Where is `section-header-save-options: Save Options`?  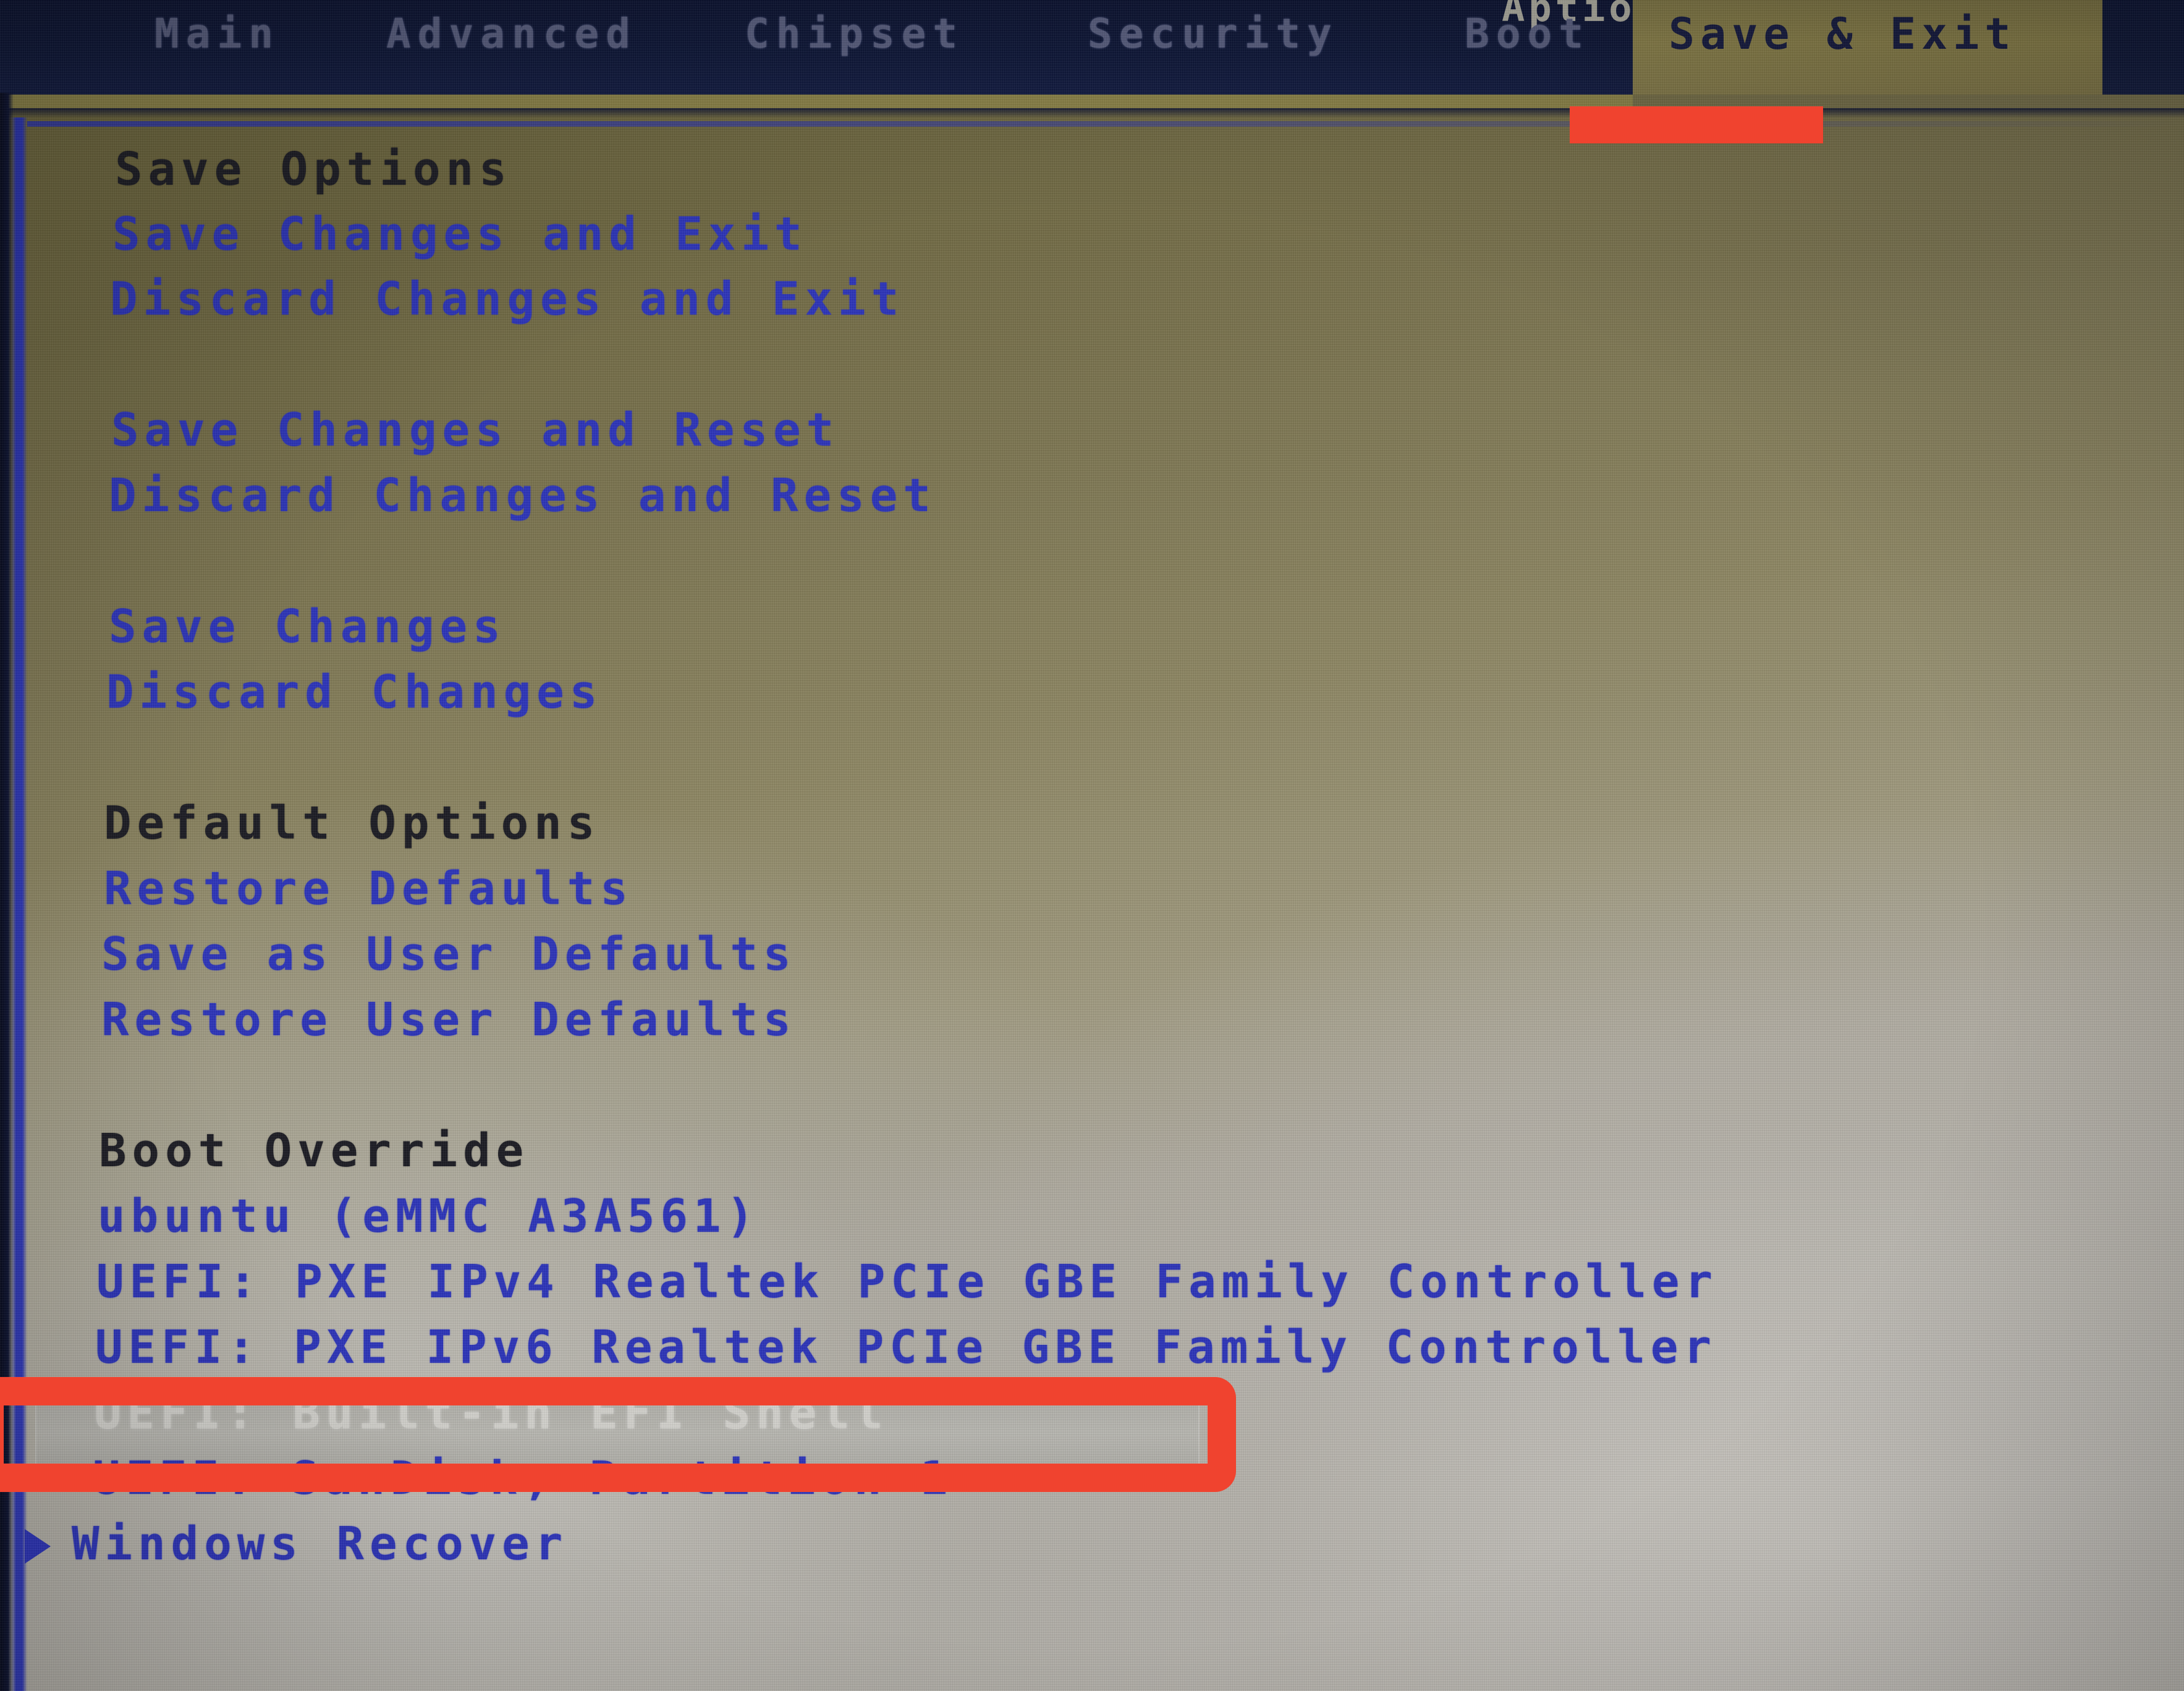
section-header-save-options: Save Options is located at coordinates (313, 169).